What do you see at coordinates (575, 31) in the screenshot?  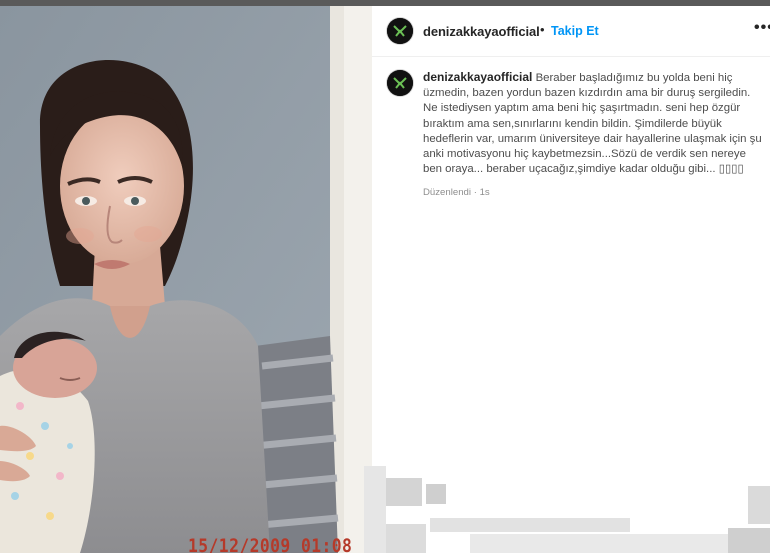 I see `follow-button: Takip Et` at bounding box center [575, 31].